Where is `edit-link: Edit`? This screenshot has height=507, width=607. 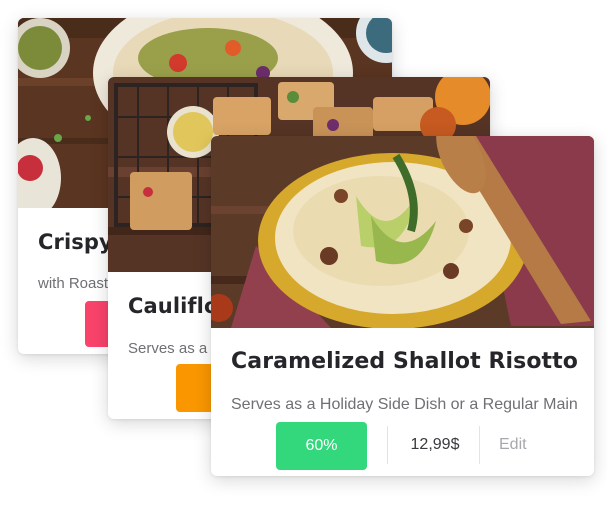 edit-link: Edit is located at coordinates (513, 445).